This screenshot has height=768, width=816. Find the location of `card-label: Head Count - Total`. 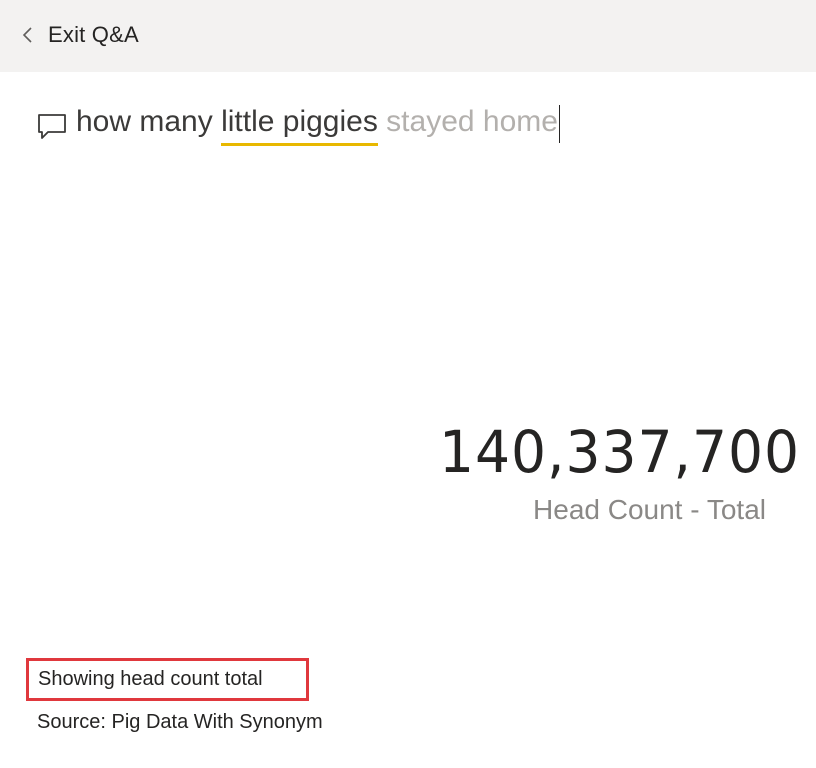

card-label: Head Count - Total is located at coordinates (649, 509).